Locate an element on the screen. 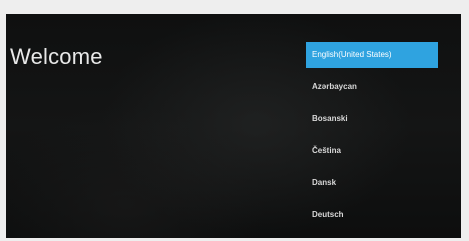 The height and width of the screenshot is (241, 469). language-item-deutsch: Deutsch is located at coordinates (372, 215).